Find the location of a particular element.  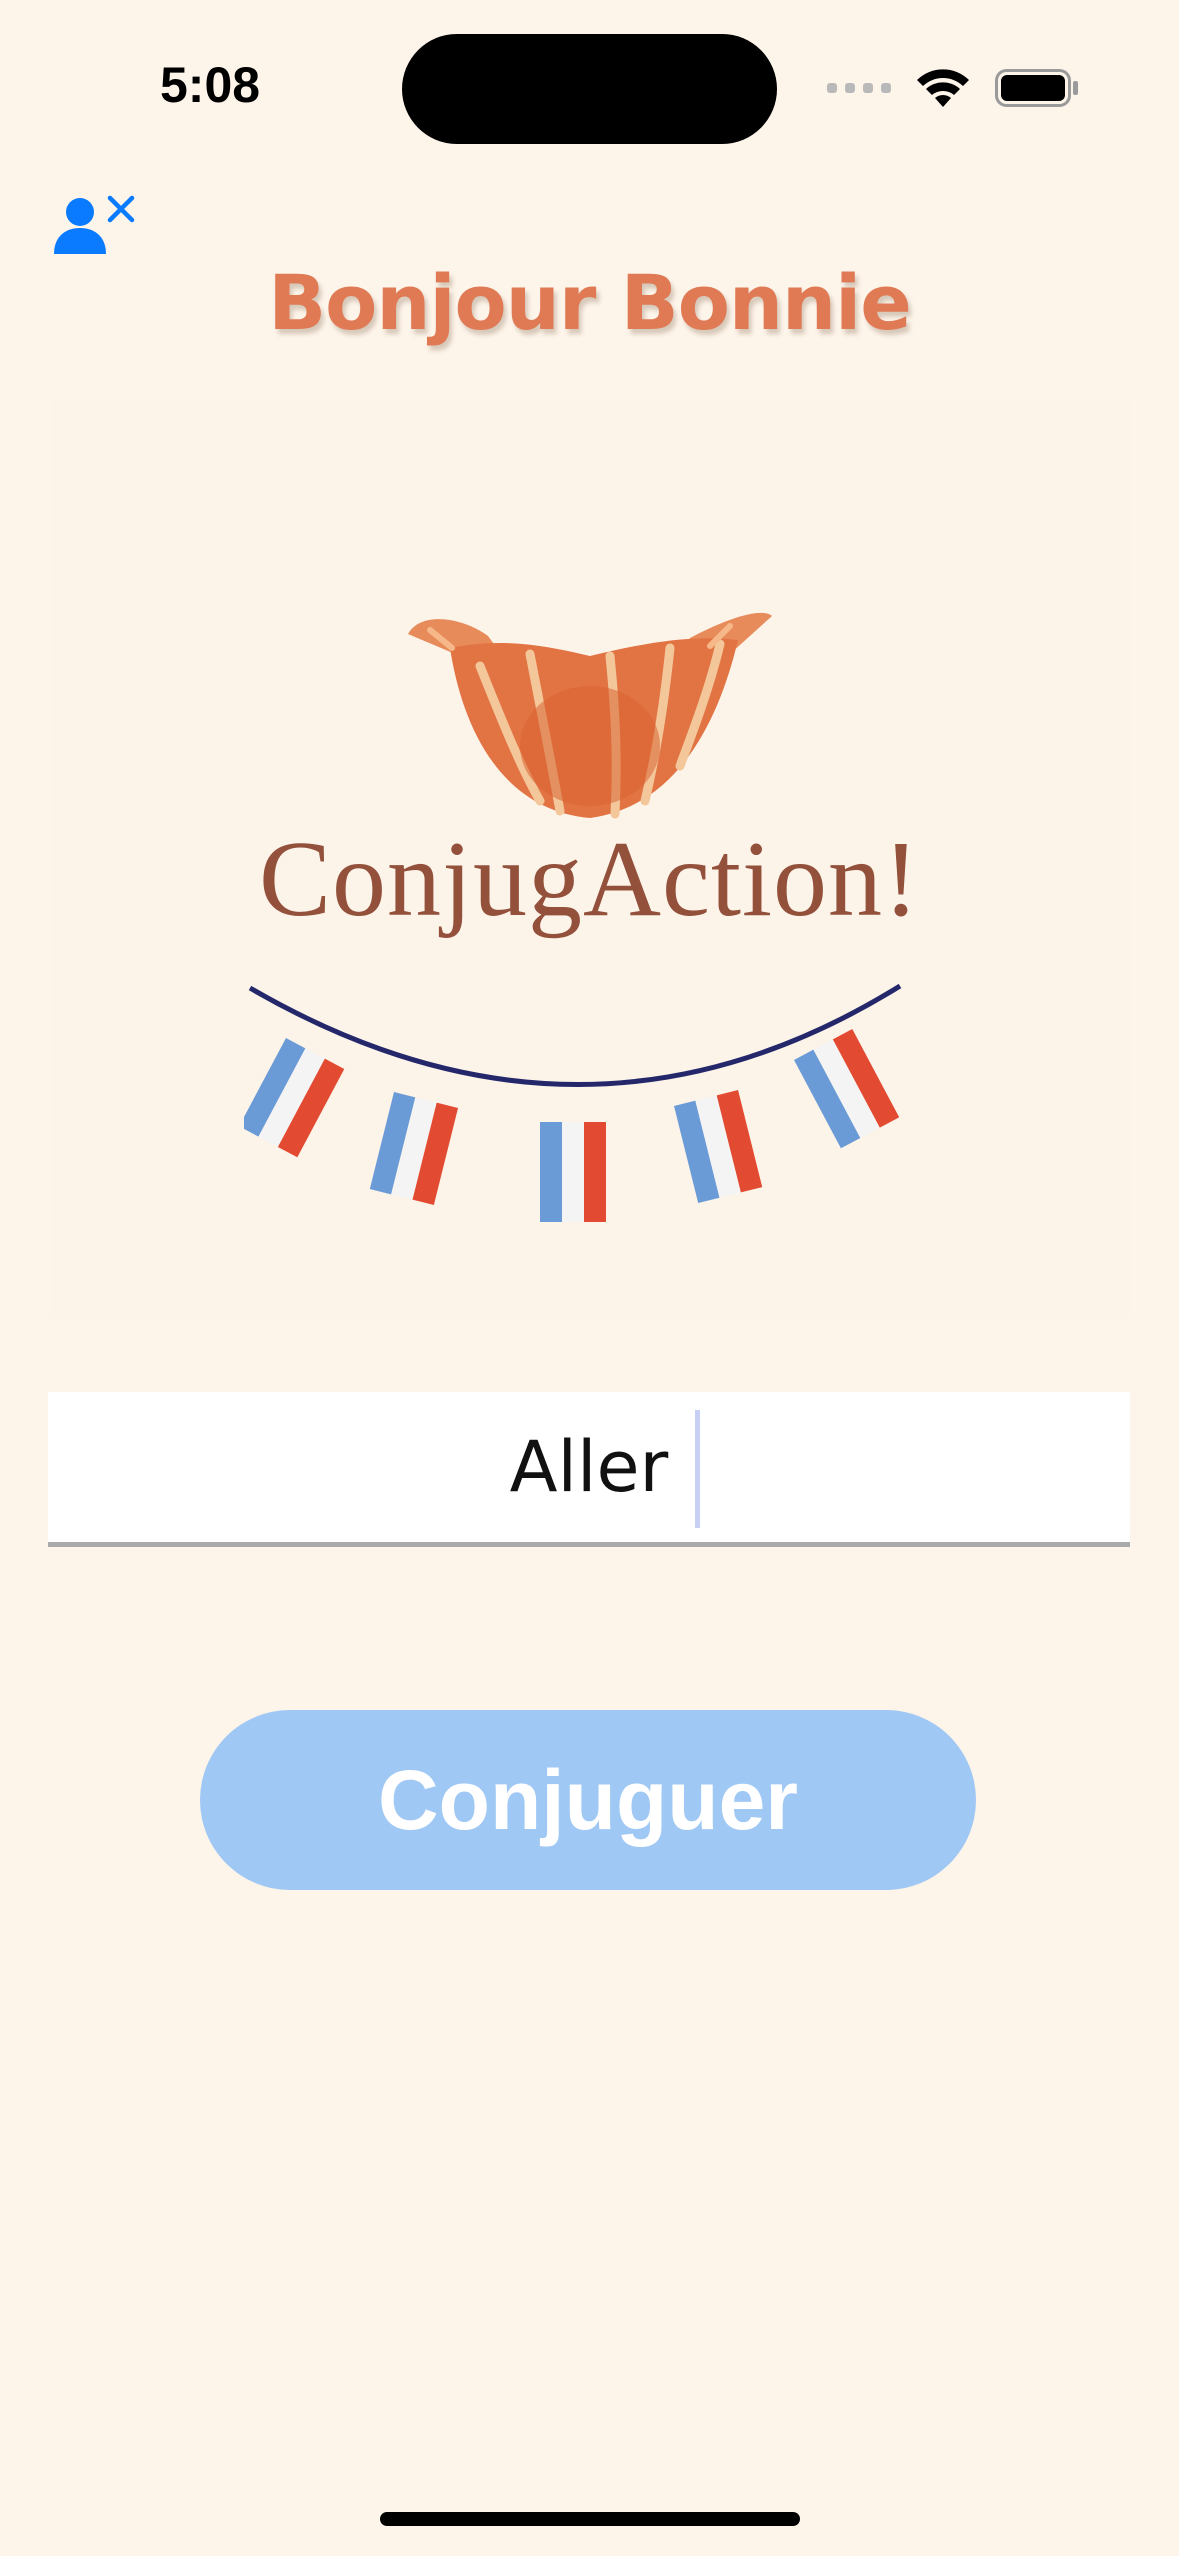

croissant-illustration is located at coordinates (590, 715).